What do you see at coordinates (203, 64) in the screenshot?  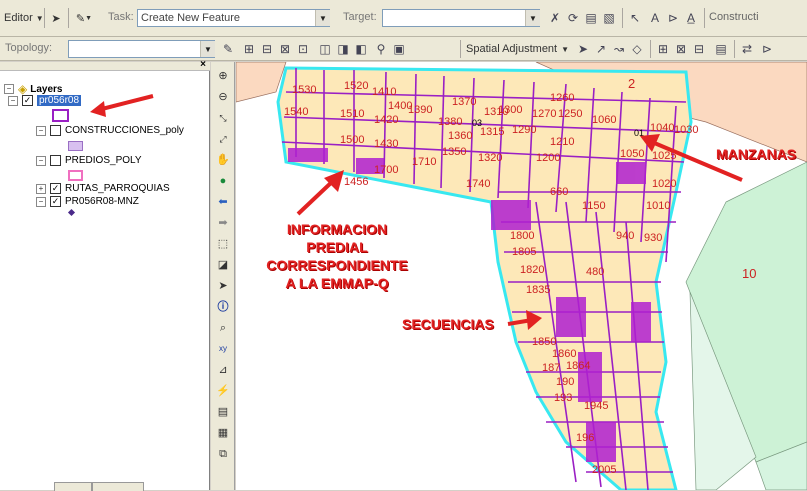 I see `close-icon: ×` at bounding box center [203, 64].